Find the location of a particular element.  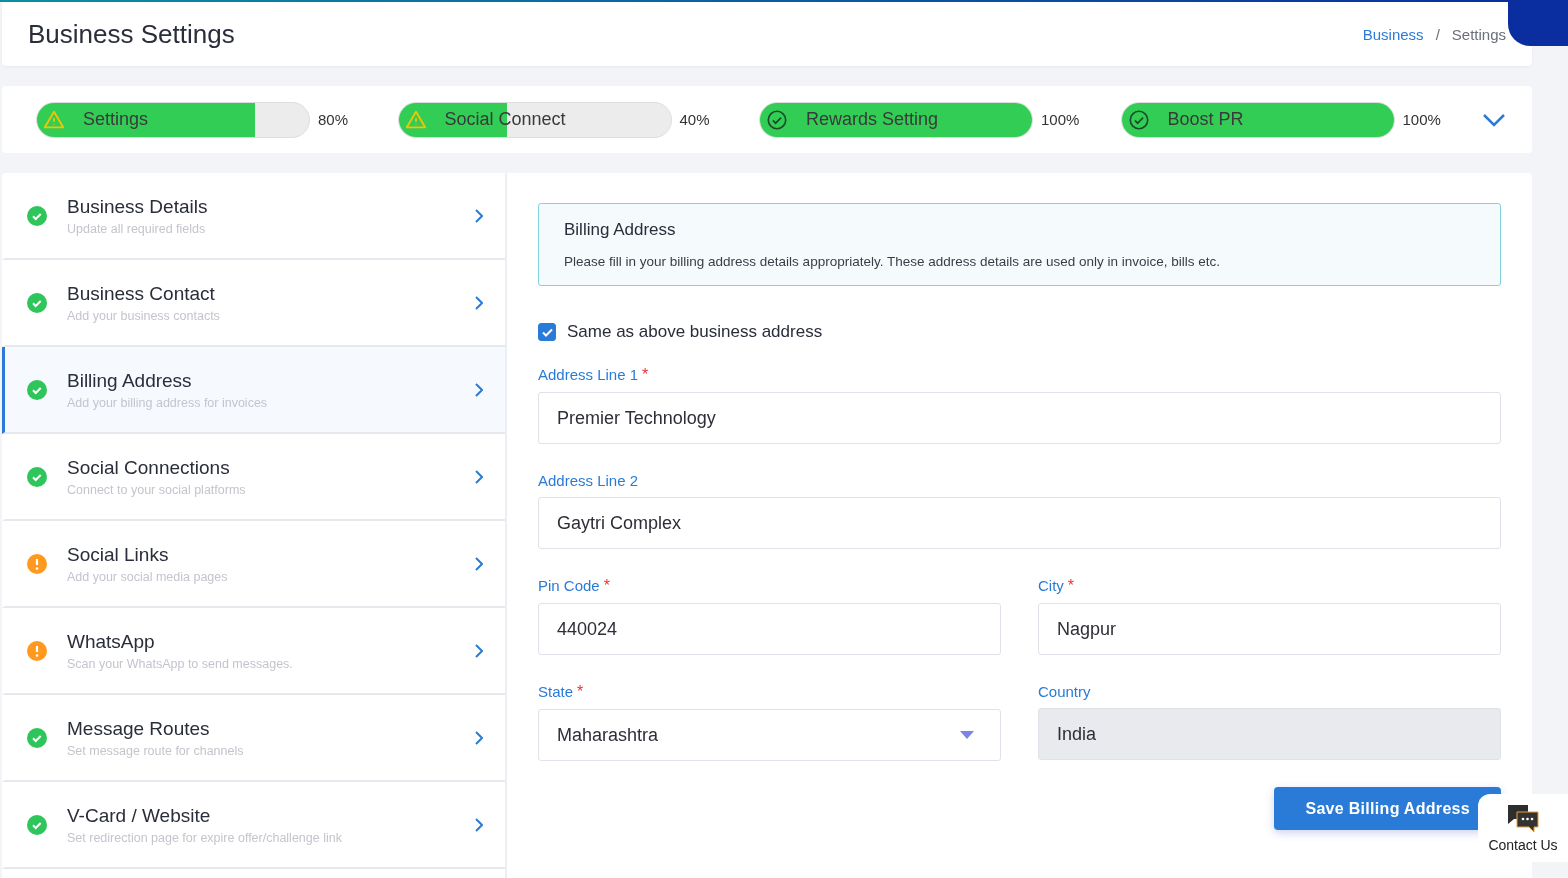

input-field: Gaytri Complex is located at coordinates (1019, 523).